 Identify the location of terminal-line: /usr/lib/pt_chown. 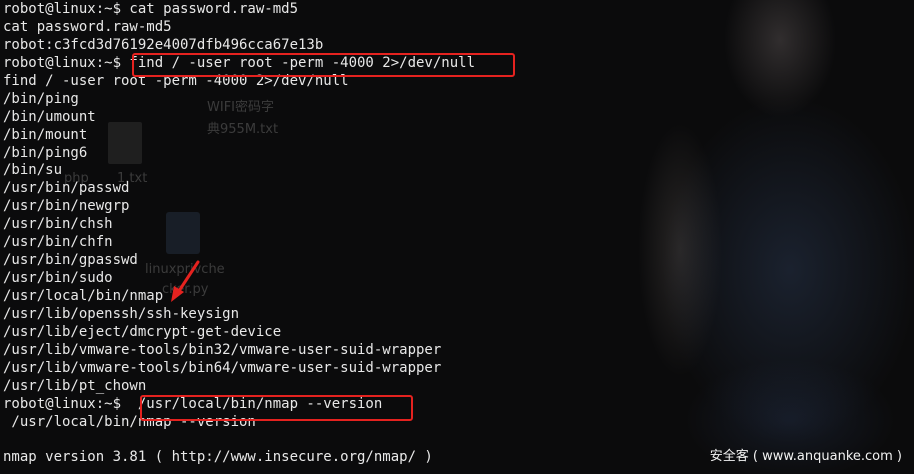
(75, 385).